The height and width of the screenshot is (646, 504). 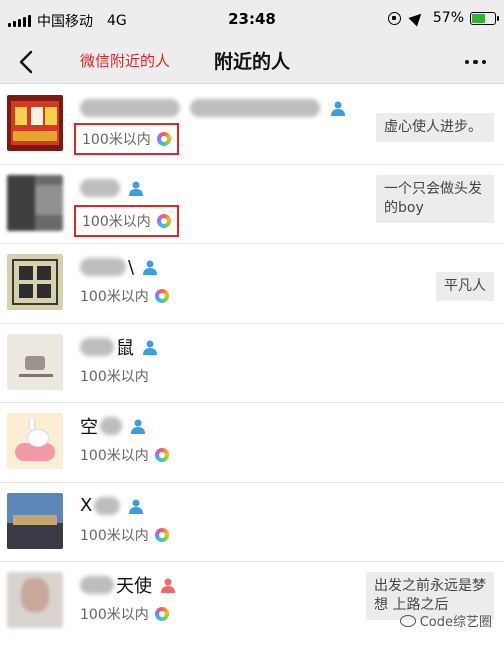 What do you see at coordinates (417, 18) in the screenshot?
I see `location-icon` at bounding box center [417, 18].